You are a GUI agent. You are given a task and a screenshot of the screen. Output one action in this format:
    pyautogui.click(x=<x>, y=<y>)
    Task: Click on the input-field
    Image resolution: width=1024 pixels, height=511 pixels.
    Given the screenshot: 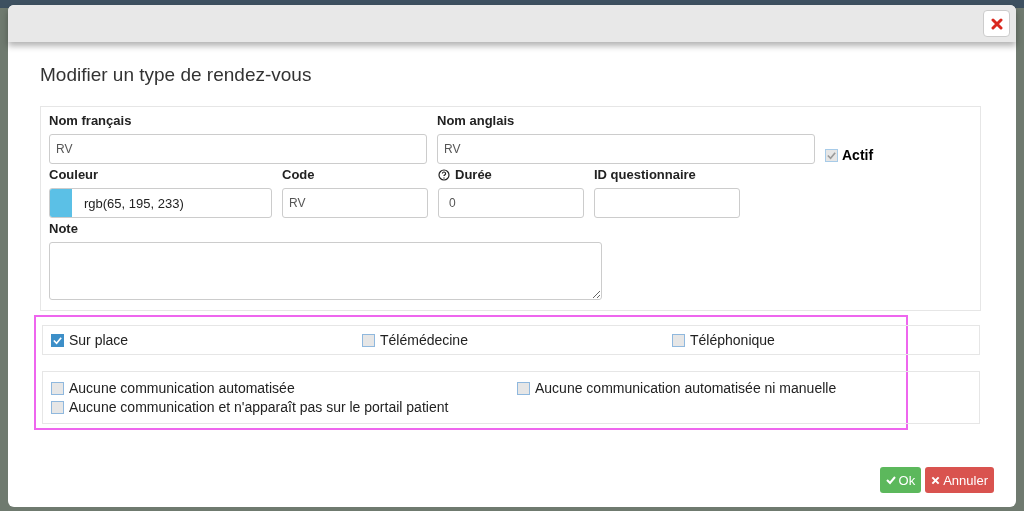 What is the action you would take?
    pyautogui.click(x=667, y=203)
    